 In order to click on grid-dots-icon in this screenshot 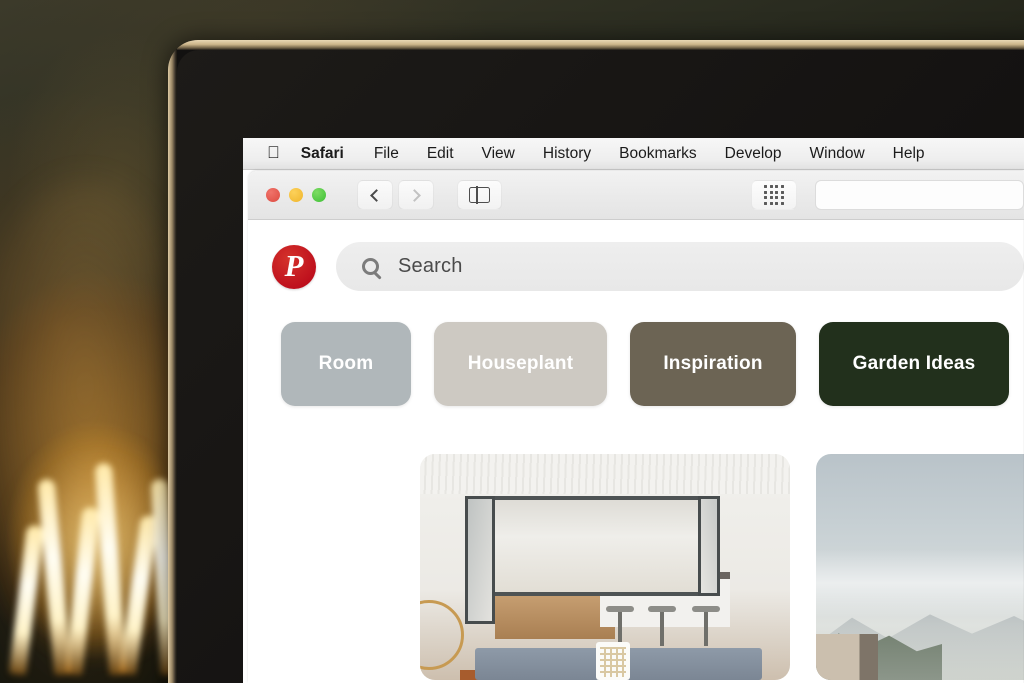, I will do `click(774, 195)`.